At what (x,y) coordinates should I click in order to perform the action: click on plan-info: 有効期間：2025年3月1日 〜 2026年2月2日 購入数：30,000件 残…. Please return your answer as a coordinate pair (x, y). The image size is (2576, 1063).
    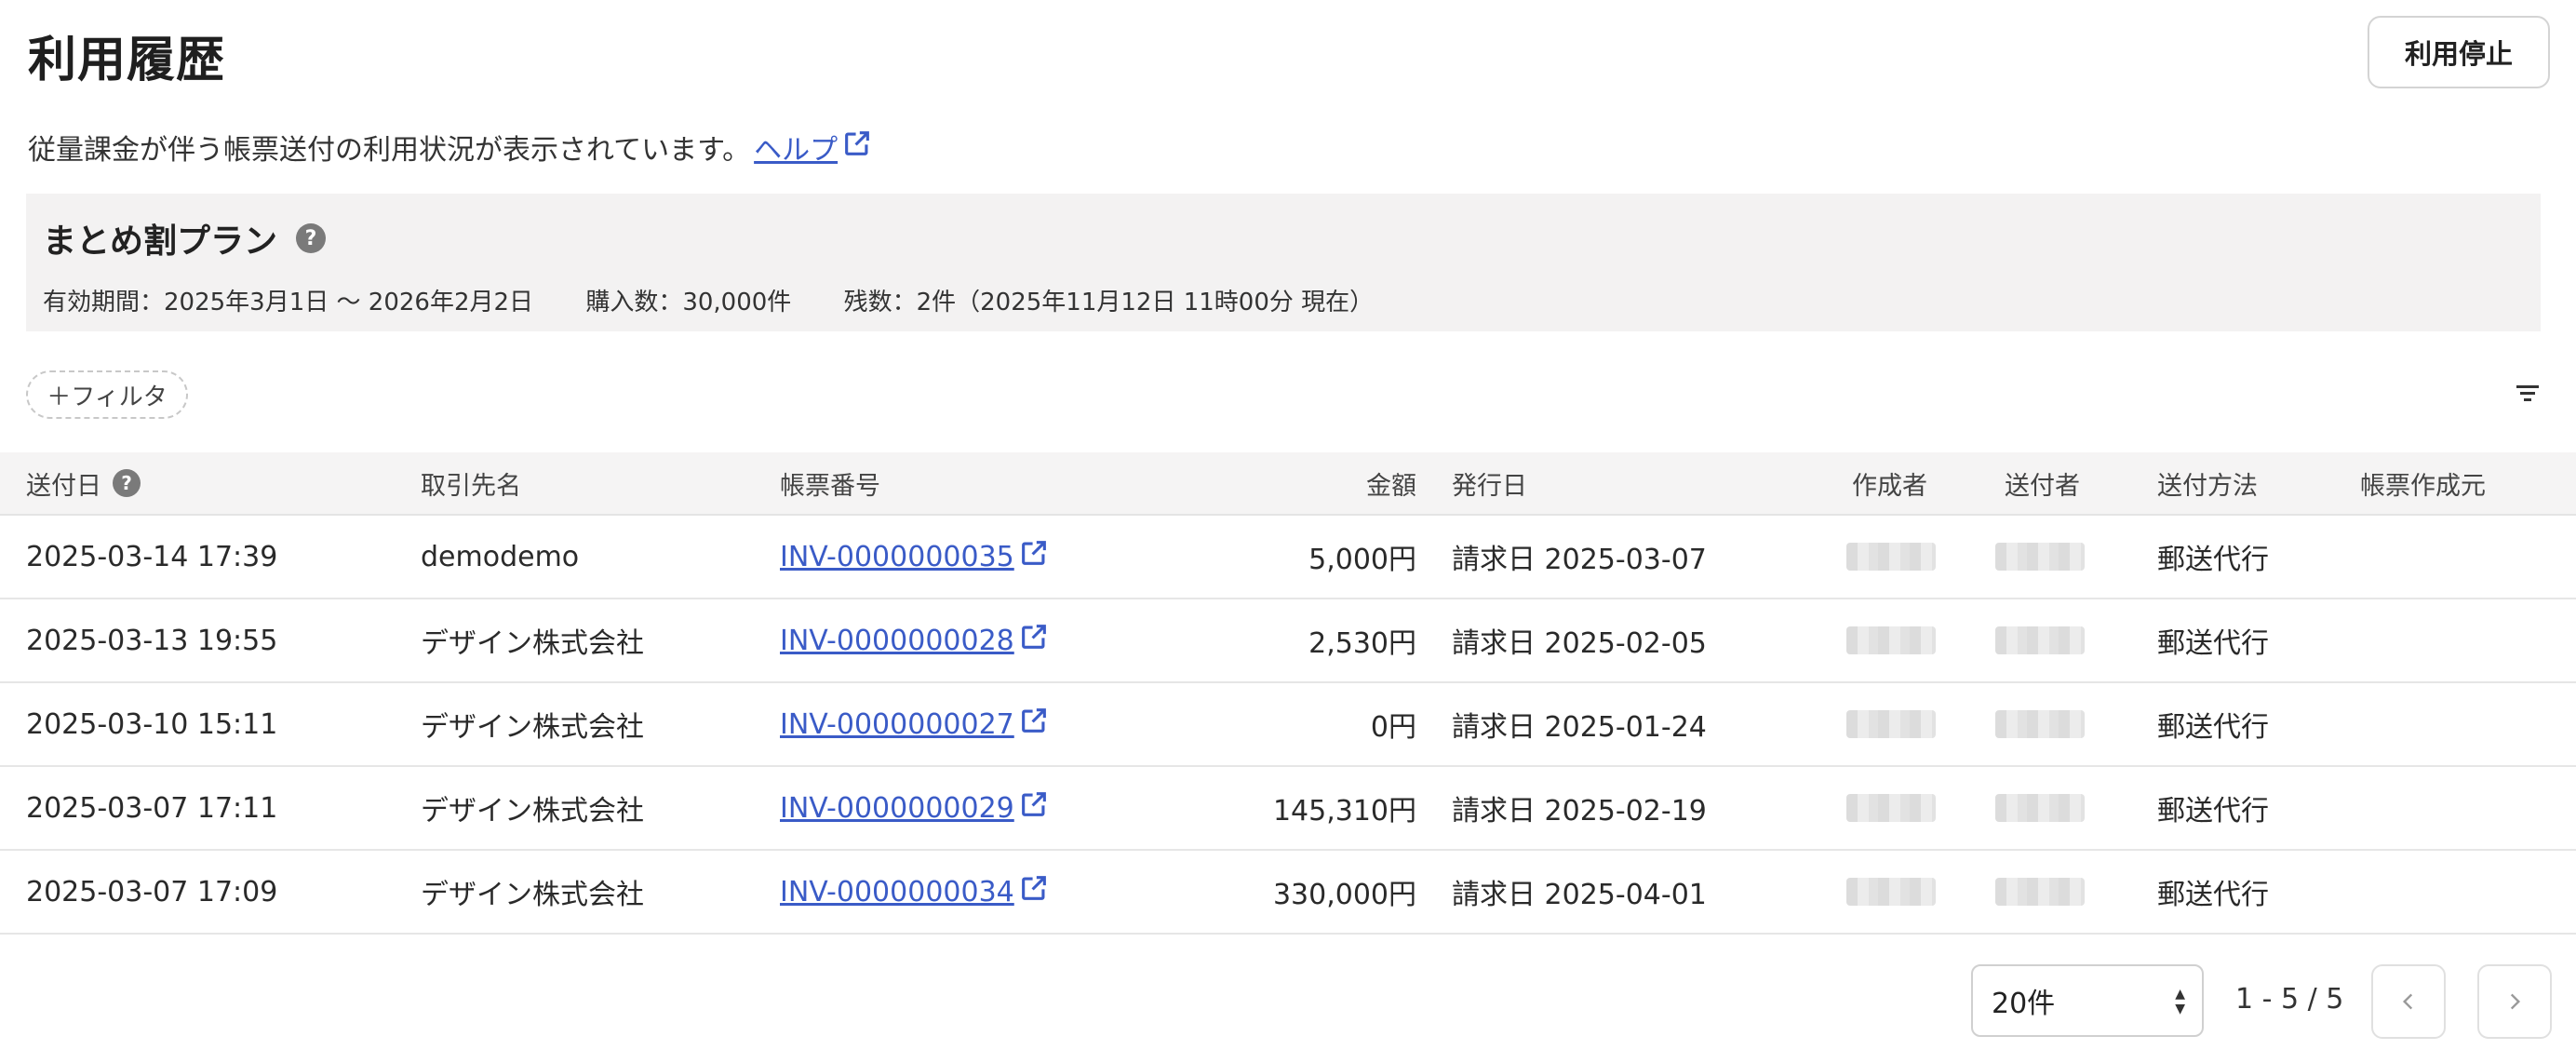
    Looking at the image, I should click on (730, 300).